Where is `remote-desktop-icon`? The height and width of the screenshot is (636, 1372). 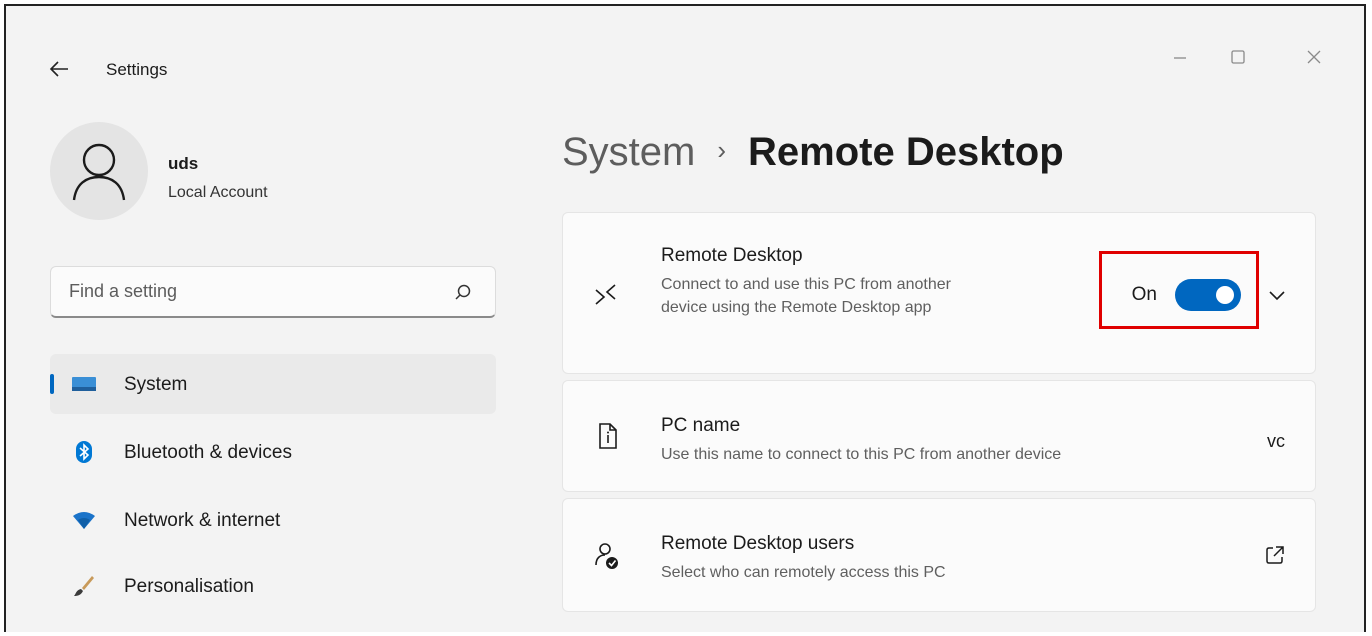 remote-desktop-icon is located at coordinates (605, 294).